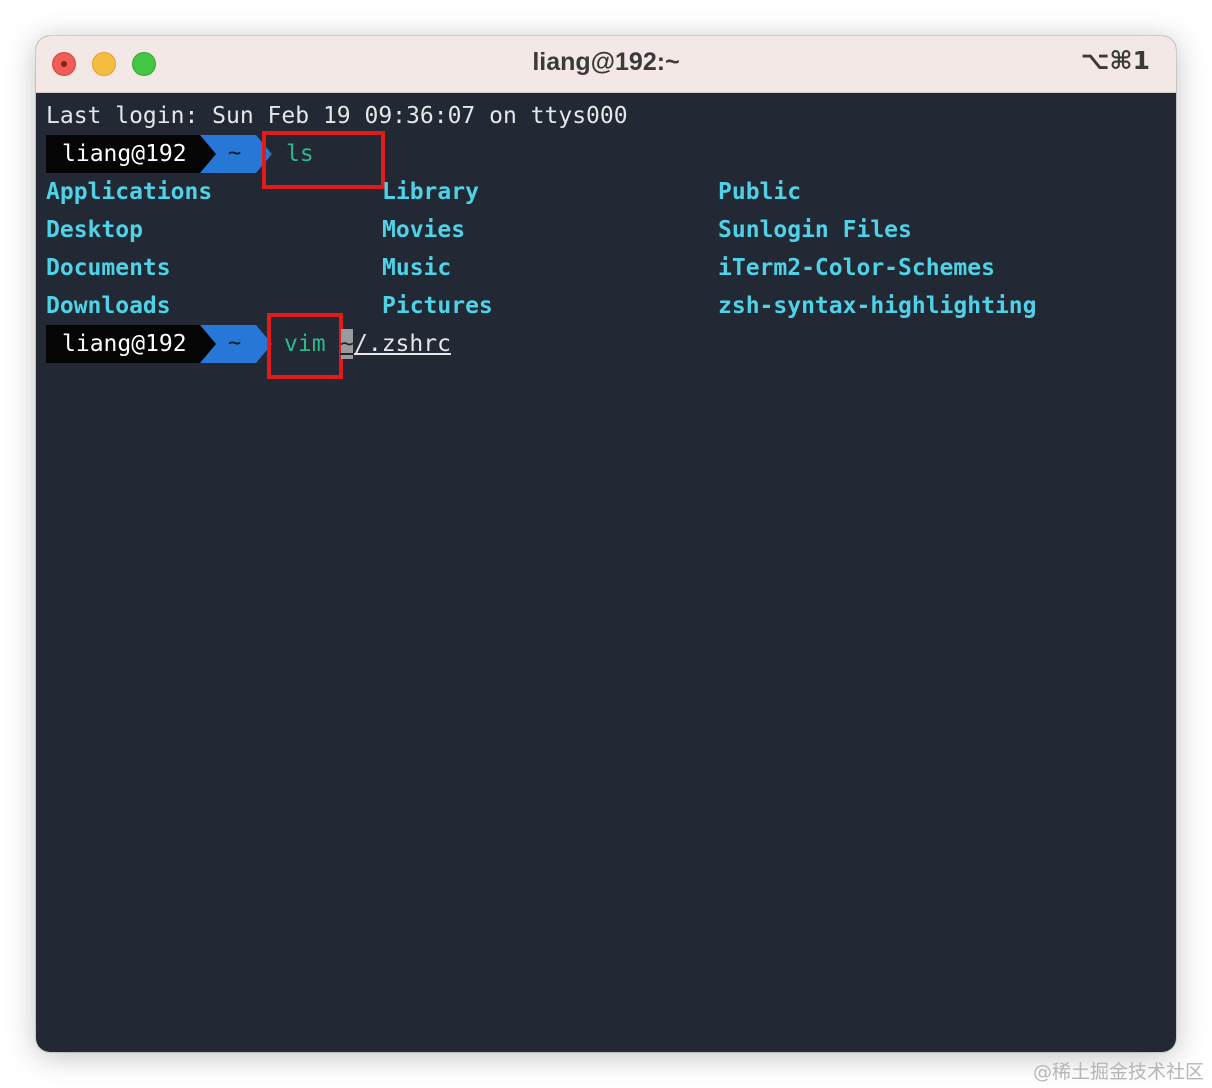 The height and width of the screenshot is (1088, 1212). I want to click on window-shortcut-label: ⌥⌘1, so click(1115, 60).